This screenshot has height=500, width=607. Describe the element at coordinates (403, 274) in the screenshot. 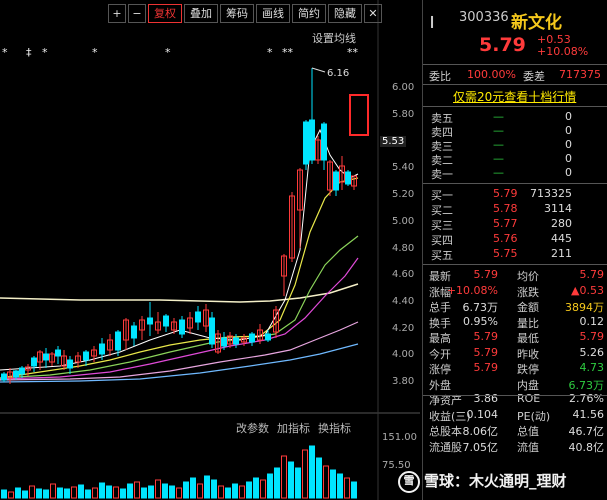

I see `price-tick: 4.60` at that location.